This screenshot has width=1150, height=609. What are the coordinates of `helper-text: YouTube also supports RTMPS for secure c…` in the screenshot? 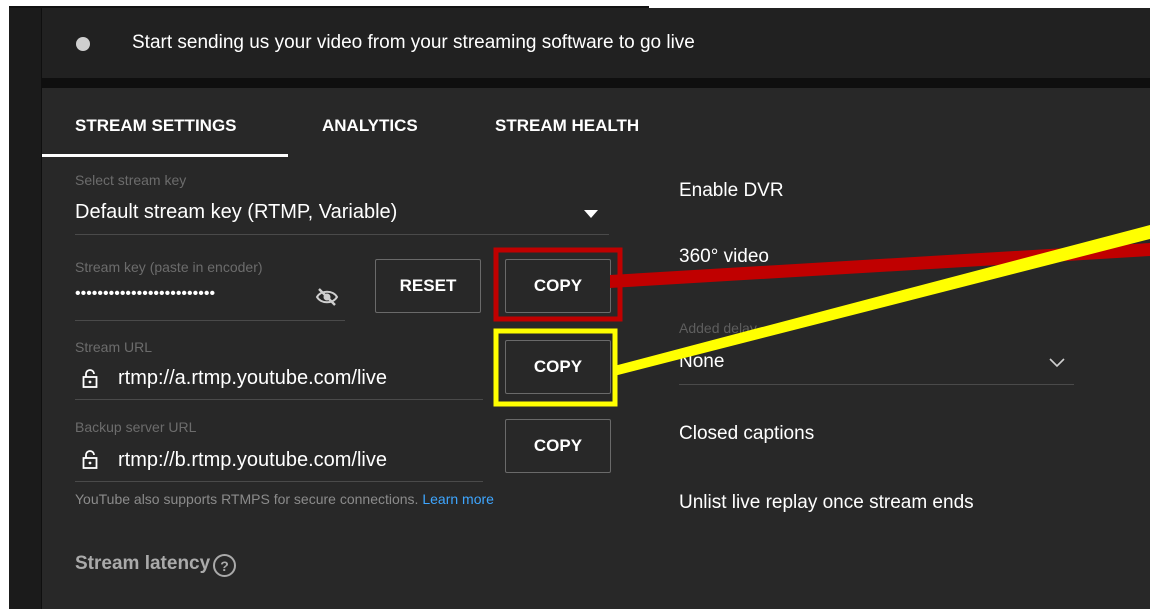 It's located at (247, 499).